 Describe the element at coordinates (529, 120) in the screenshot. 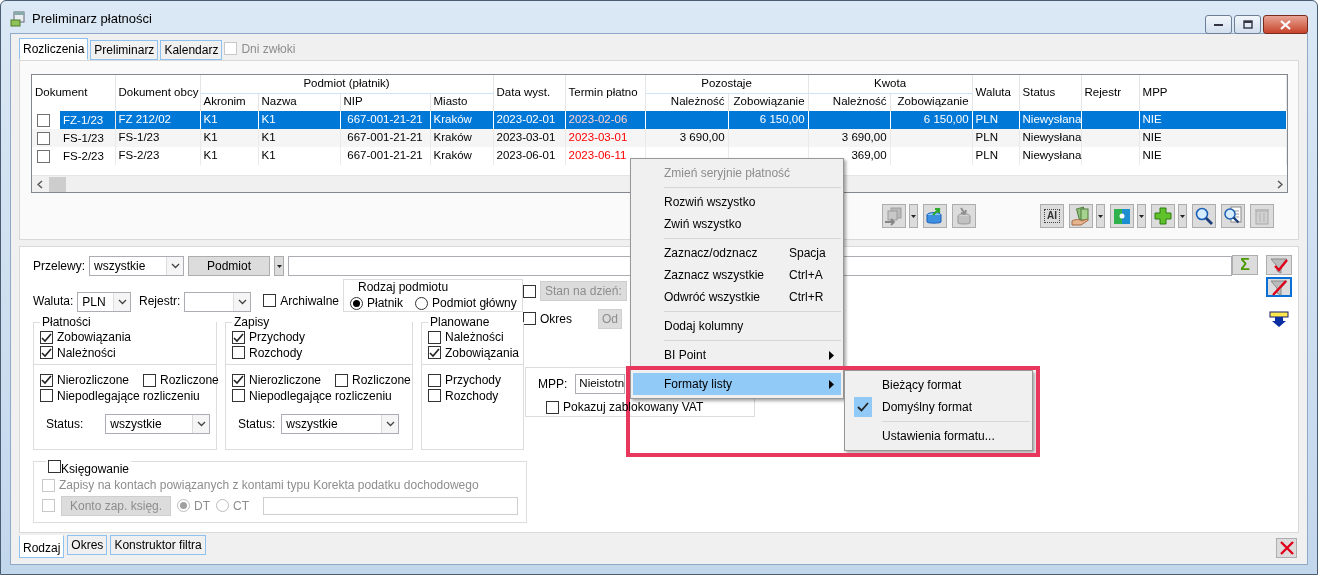

I see `table-cell: 2023-02-01` at that location.